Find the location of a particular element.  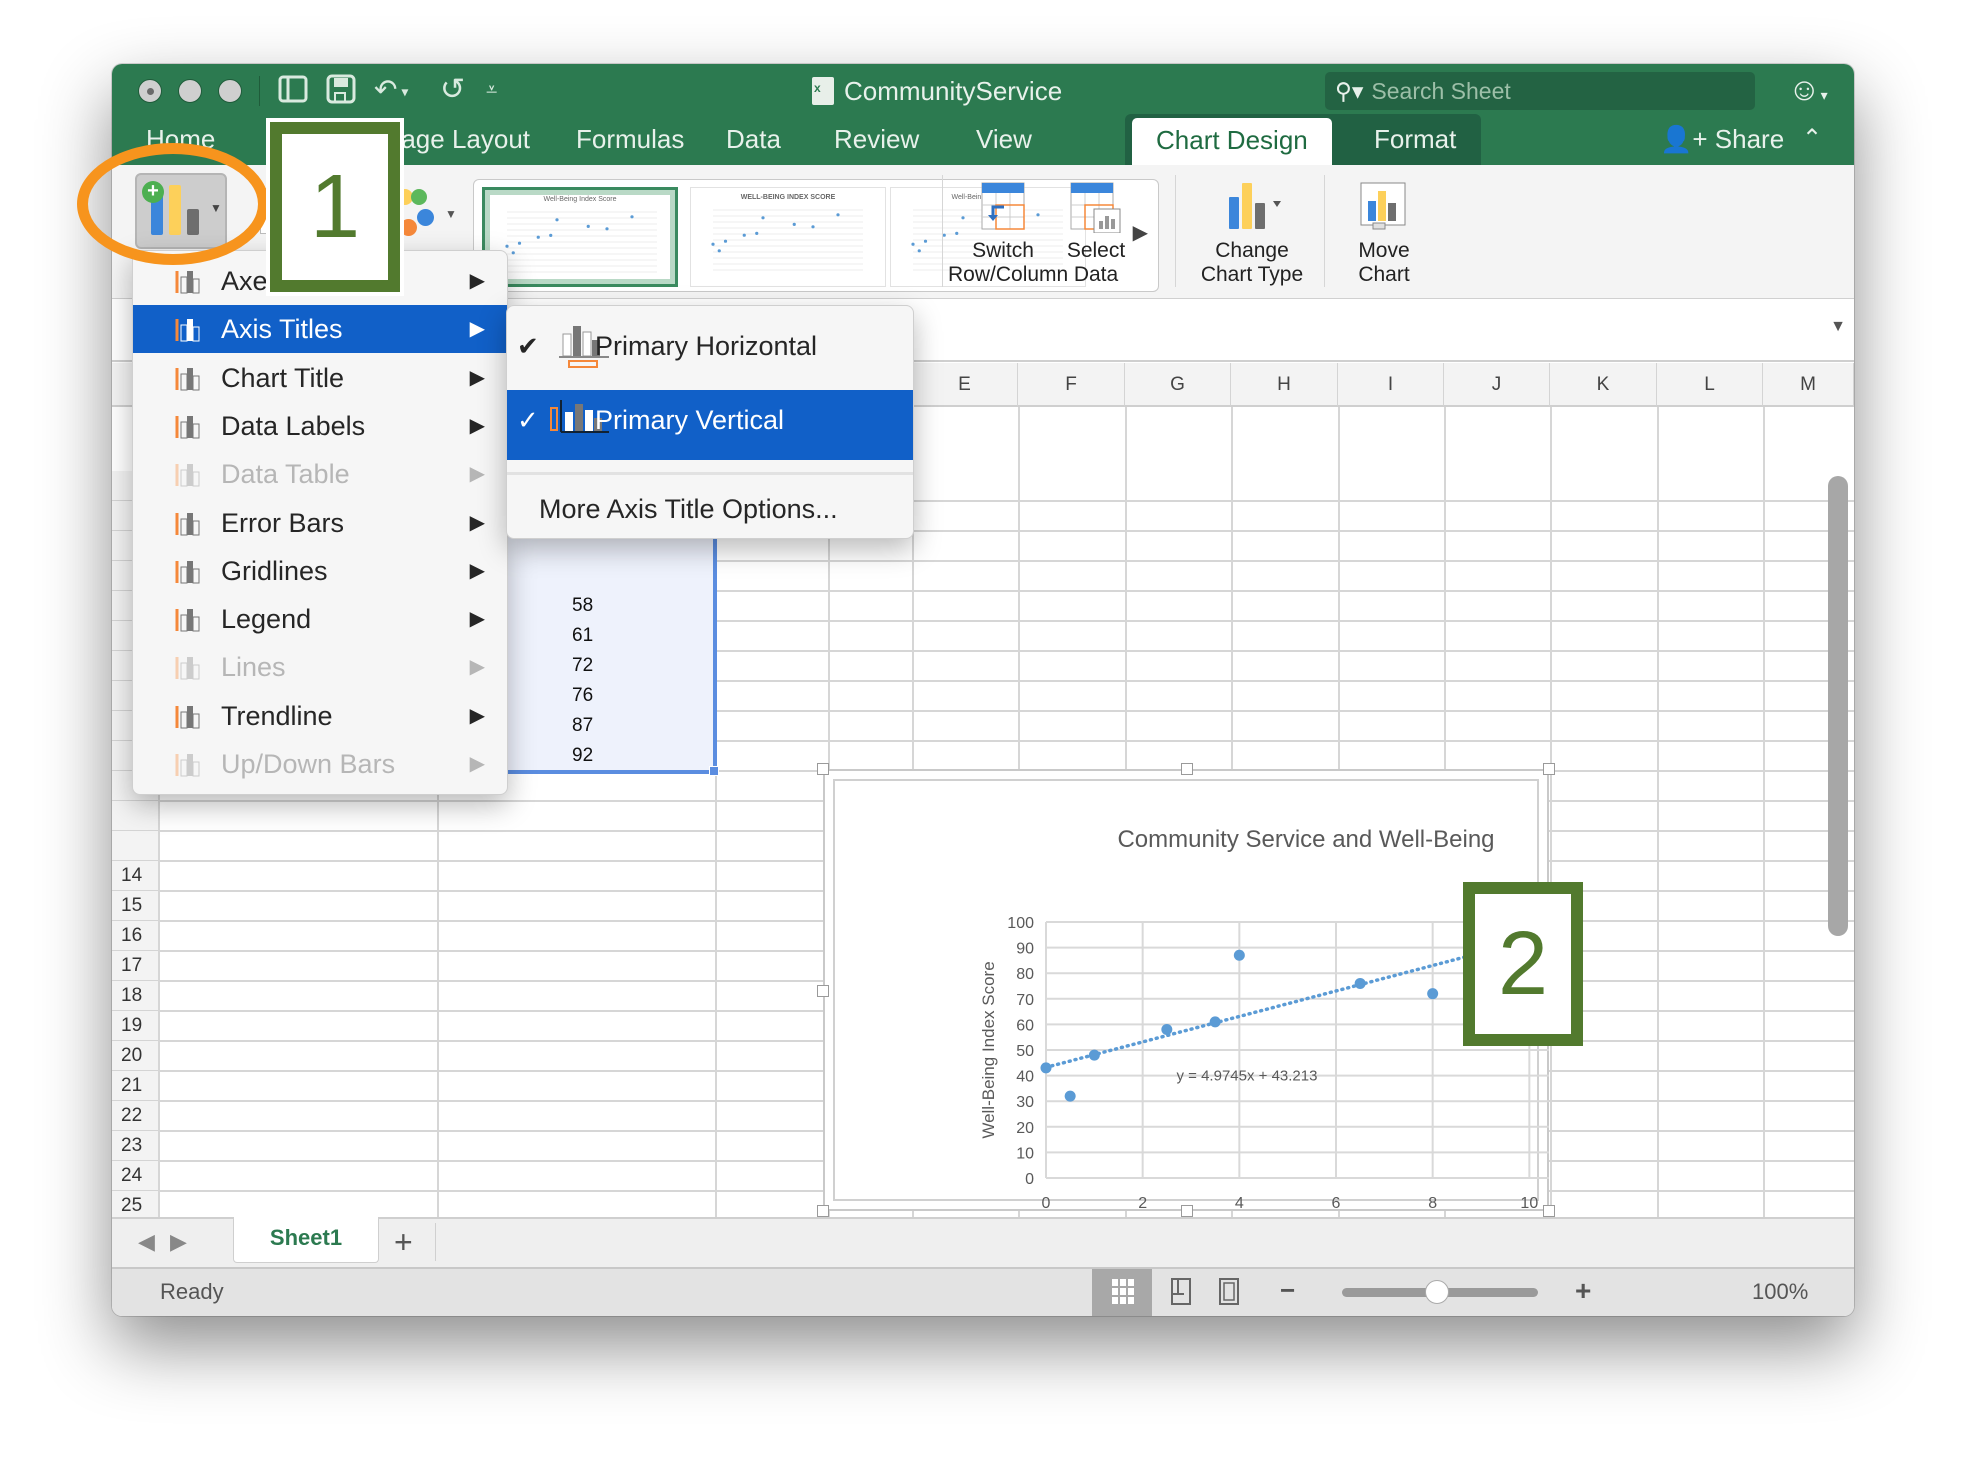

scroll-sheets-right-icon: ▶ is located at coordinates (178, 1242).